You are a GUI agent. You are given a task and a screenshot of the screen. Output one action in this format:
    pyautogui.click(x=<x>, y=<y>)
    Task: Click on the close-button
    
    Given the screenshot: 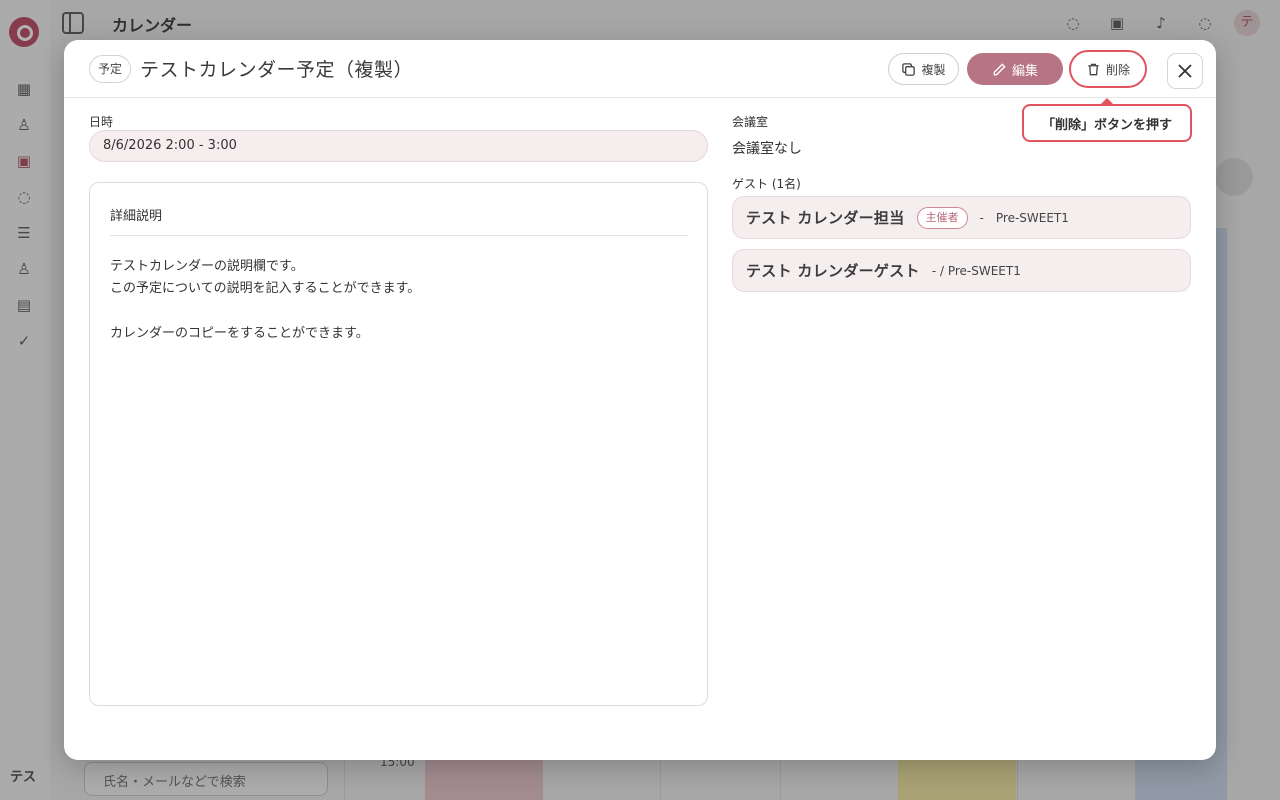 What is the action you would take?
    pyautogui.click(x=1185, y=71)
    